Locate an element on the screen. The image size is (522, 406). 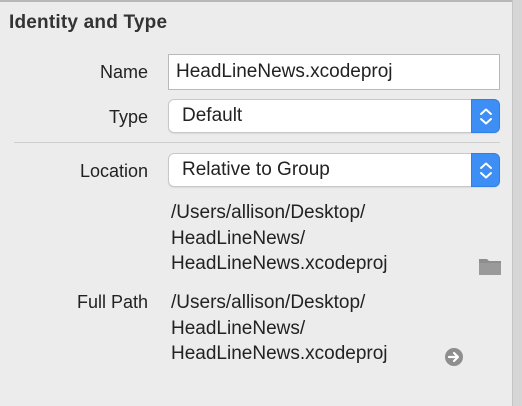
full-path-line: HeadLineNews/ is located at coordinates (238, 328).